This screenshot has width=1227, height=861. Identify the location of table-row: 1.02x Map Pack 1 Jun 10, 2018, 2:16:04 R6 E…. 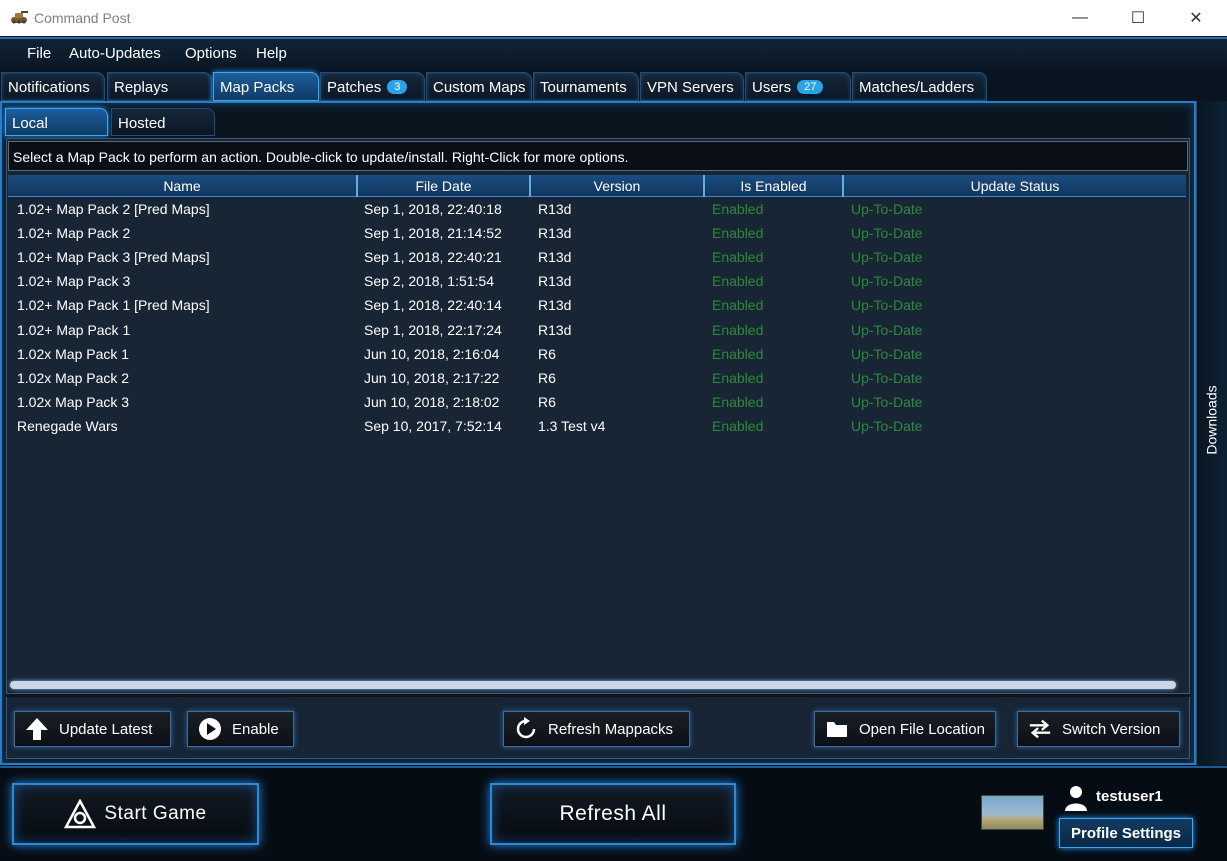
(597, 355).